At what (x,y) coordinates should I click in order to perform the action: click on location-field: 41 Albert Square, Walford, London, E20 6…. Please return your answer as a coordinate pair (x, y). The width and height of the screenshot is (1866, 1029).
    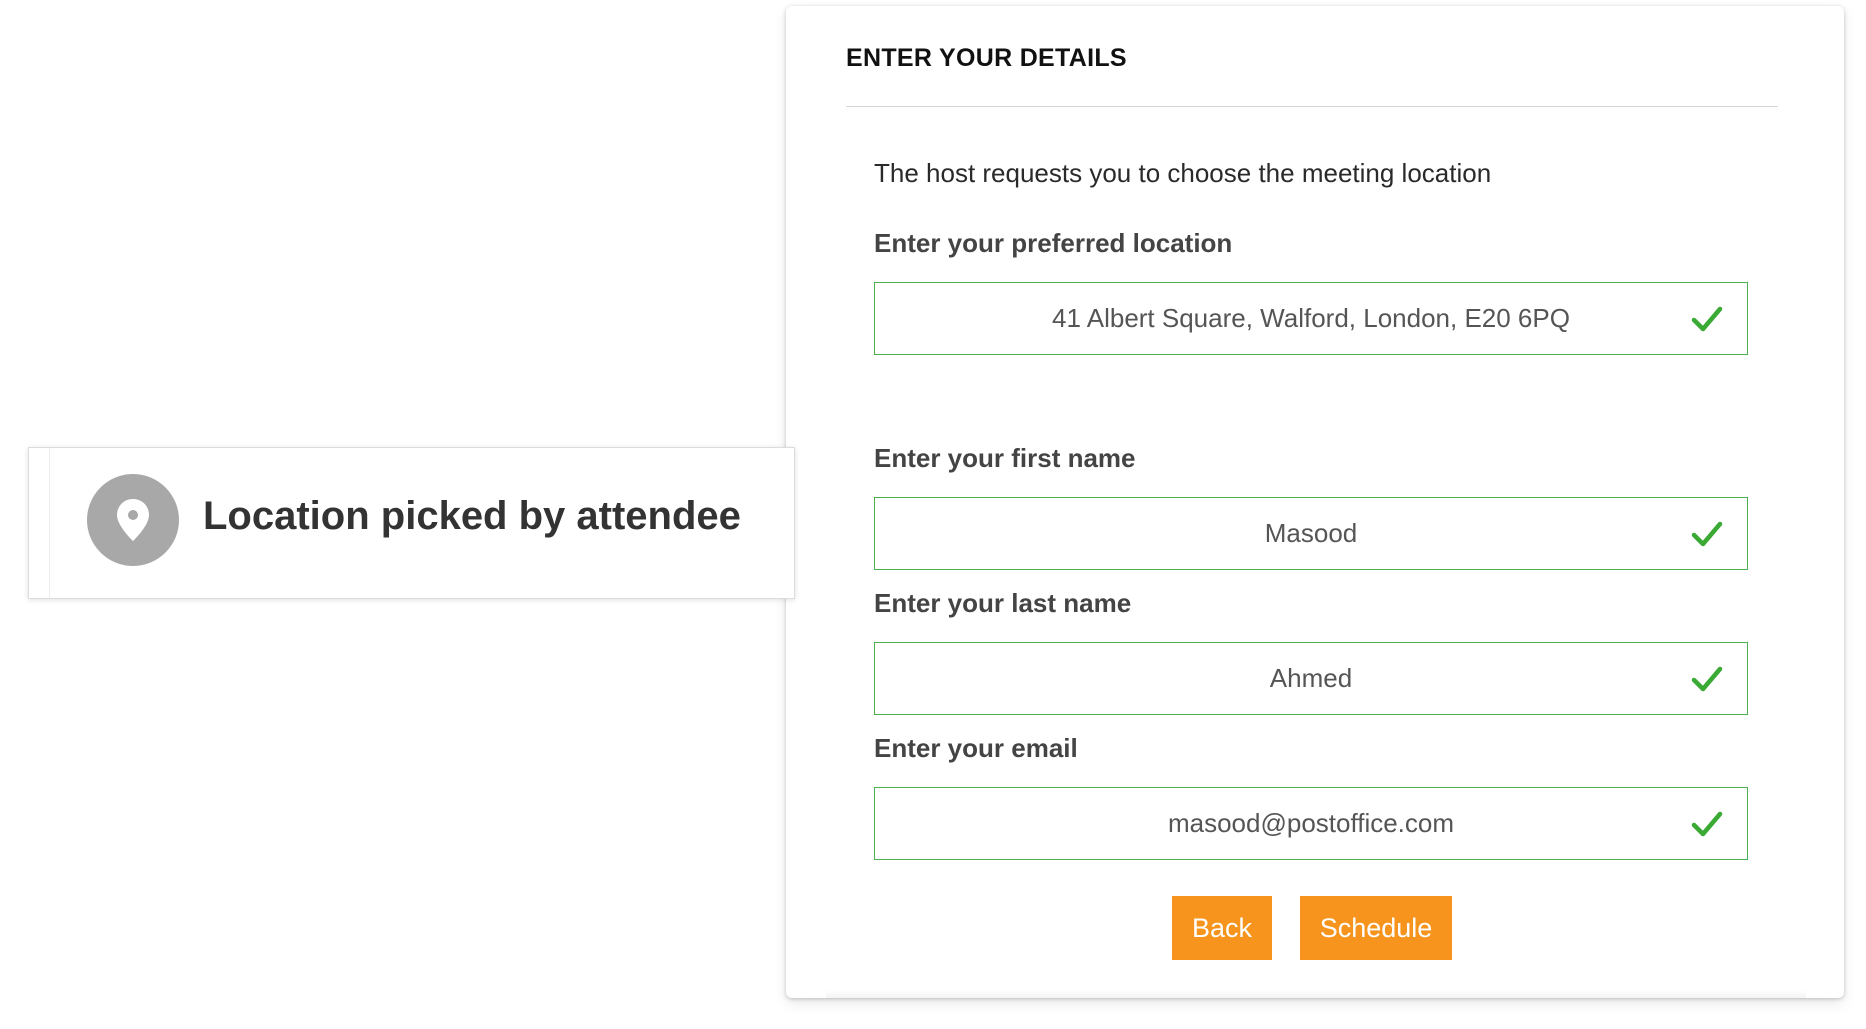
    Looking at the image, I should click on (1311, 318).